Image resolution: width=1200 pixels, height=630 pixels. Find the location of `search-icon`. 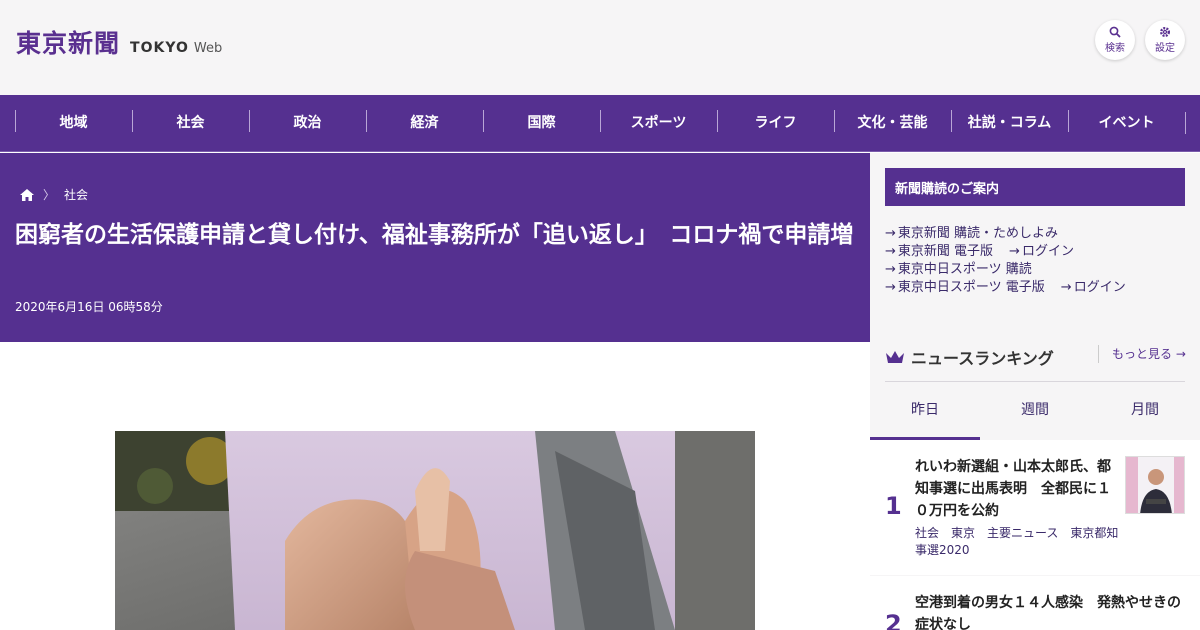

search-icon is located at coordinates (1115, 33).